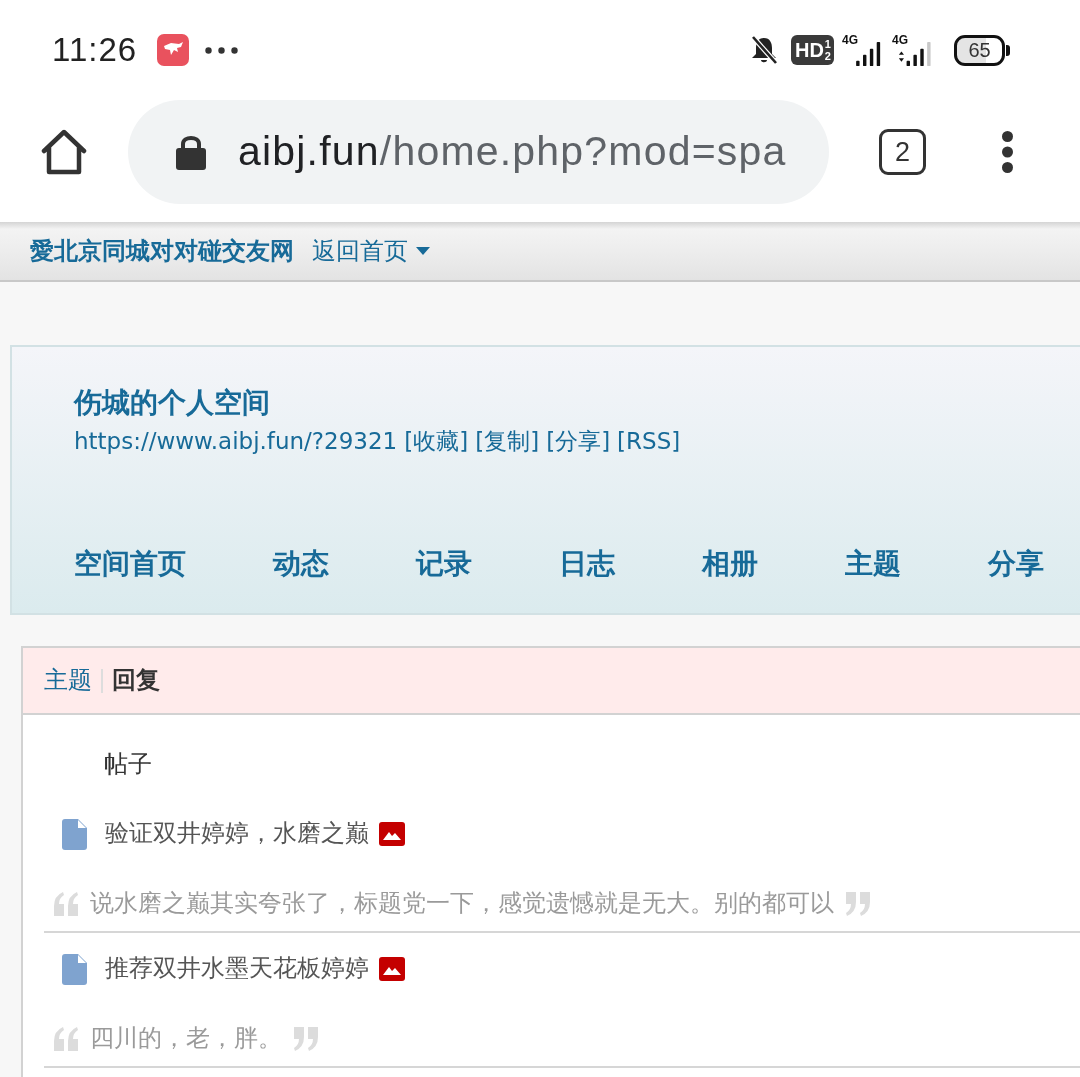 Image resolution: width=1080 pixels, height=1077 pixels. I want to click on space-title: 伤城的个人空间, so click(172, 403).